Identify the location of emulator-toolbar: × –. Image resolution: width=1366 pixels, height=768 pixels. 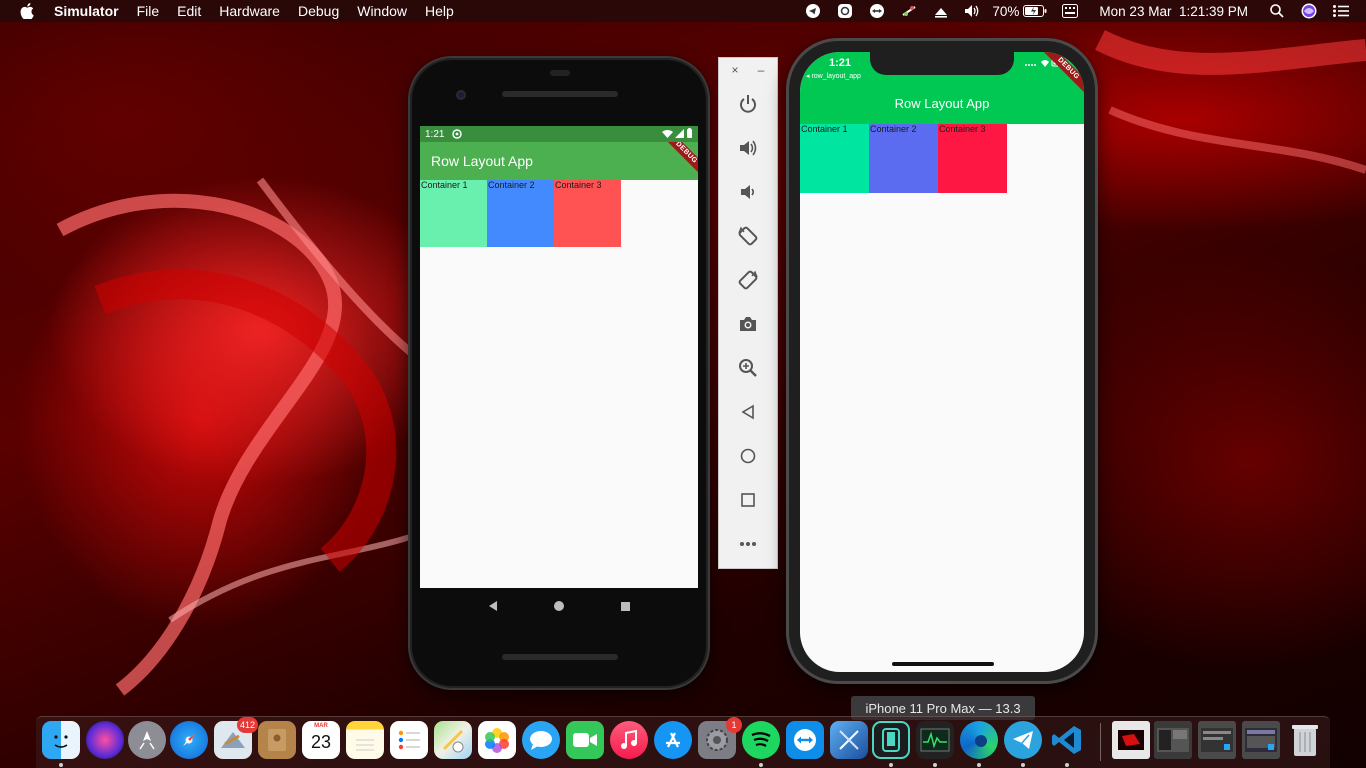
(748, 313).